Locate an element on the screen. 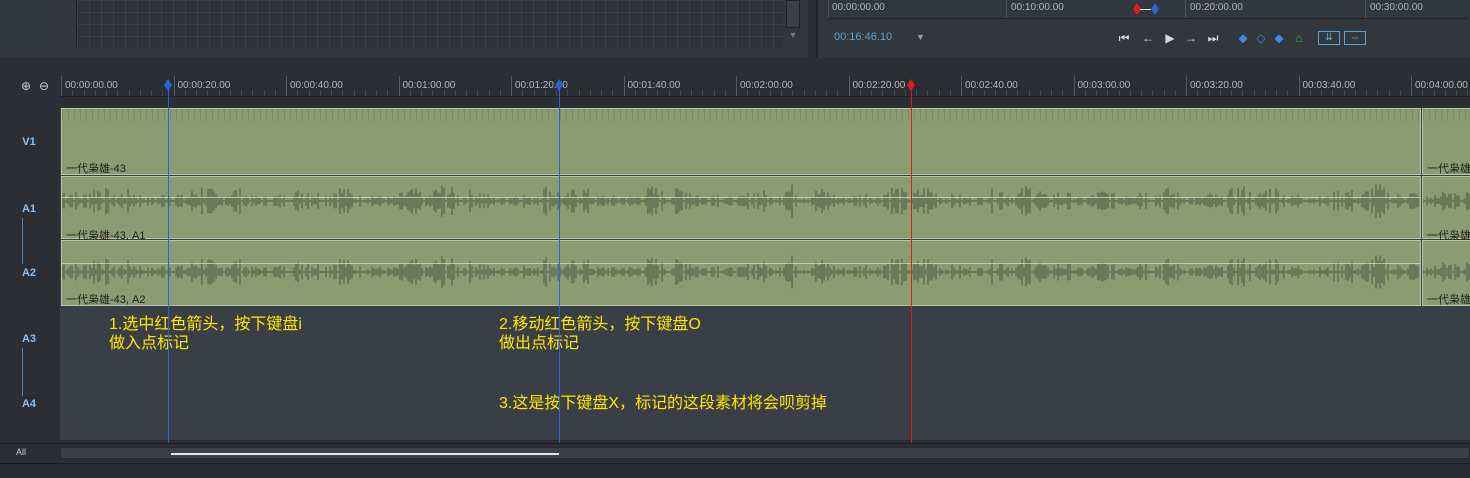 Image resolution: width=1470 pixels, height=478 pixels. monitor-out-marker is located at coordinates (1155, 9).